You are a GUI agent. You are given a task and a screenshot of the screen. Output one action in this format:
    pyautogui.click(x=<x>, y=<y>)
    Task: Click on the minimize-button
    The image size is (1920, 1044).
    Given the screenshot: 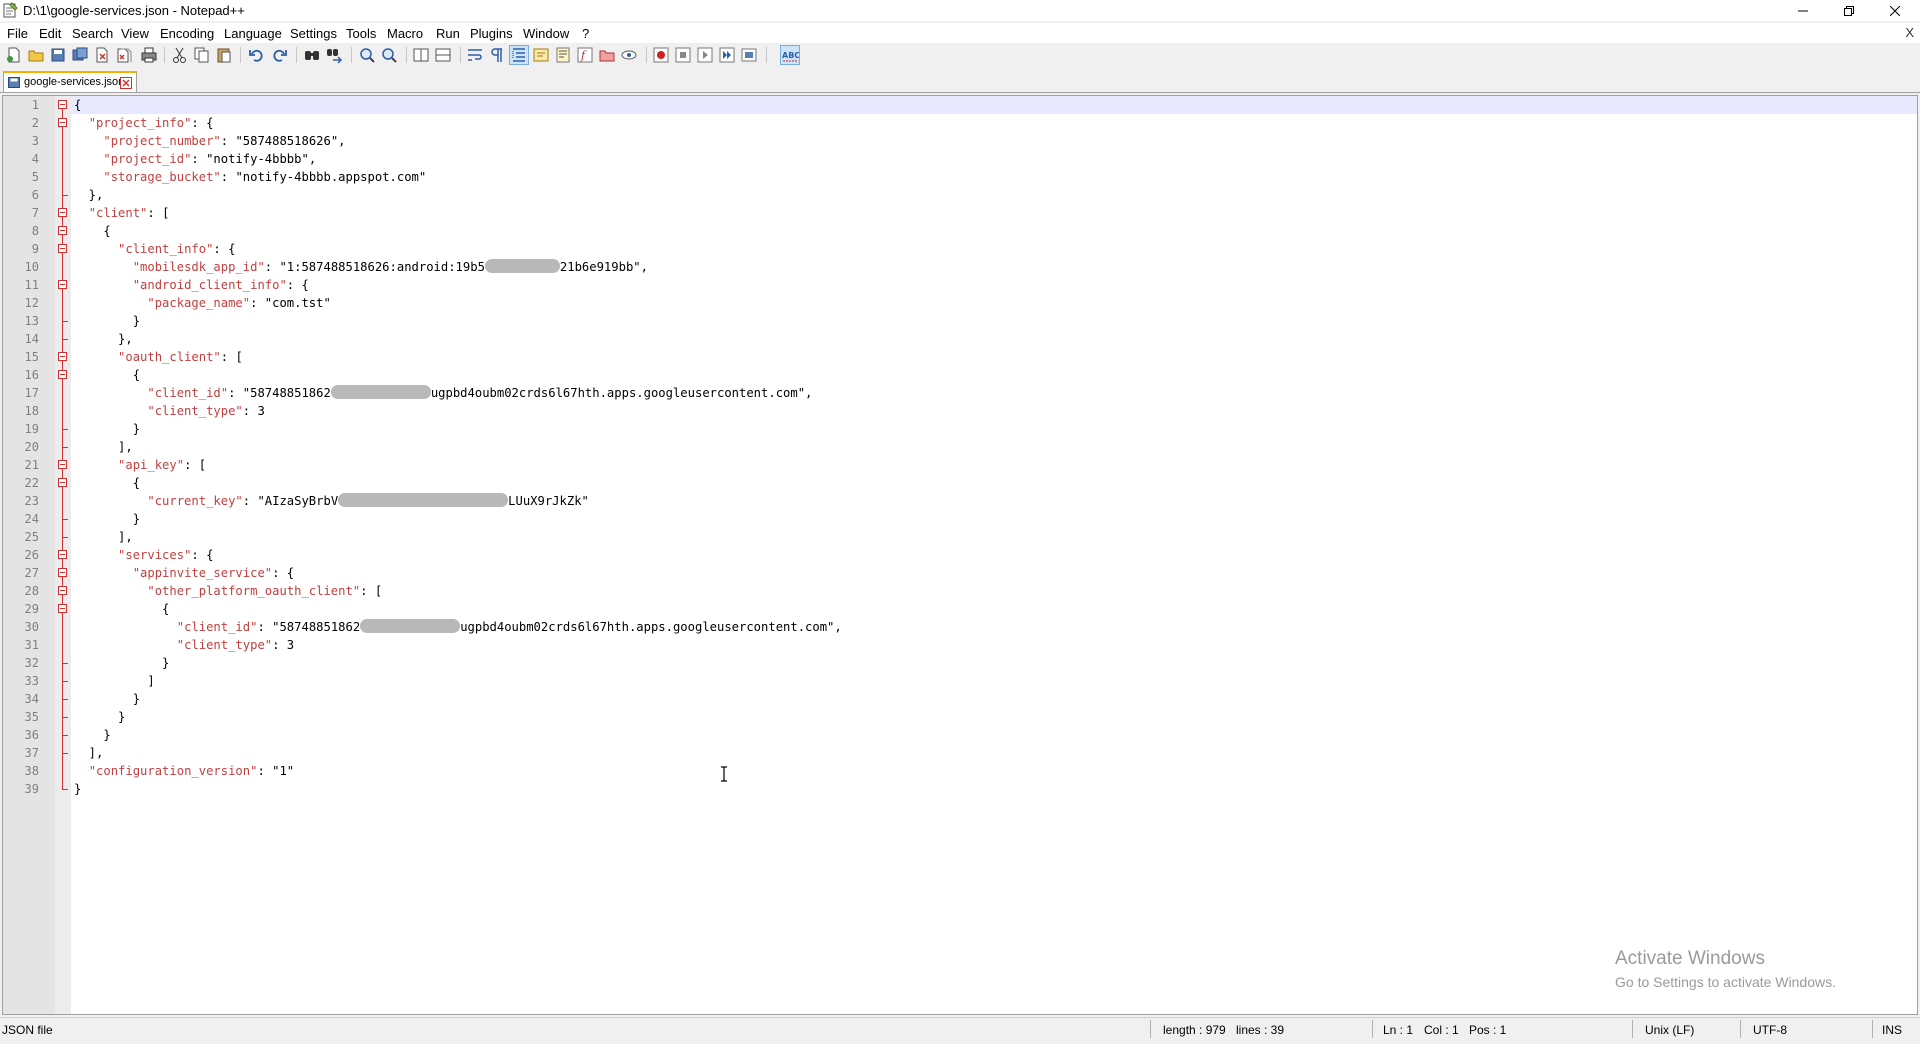 What is the action you would take?
    pyautogui.click(x=1803, y=10)
    